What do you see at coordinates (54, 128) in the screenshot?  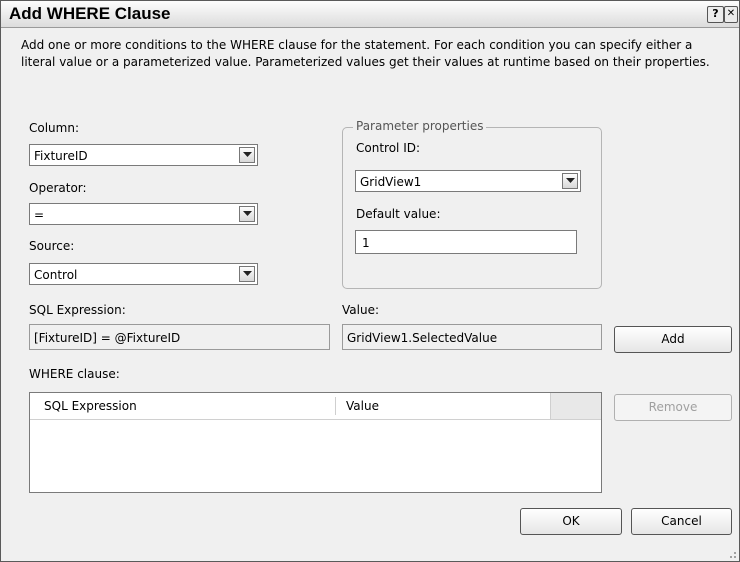 I see `column-label: Column:` at bounding box center [54, 128].